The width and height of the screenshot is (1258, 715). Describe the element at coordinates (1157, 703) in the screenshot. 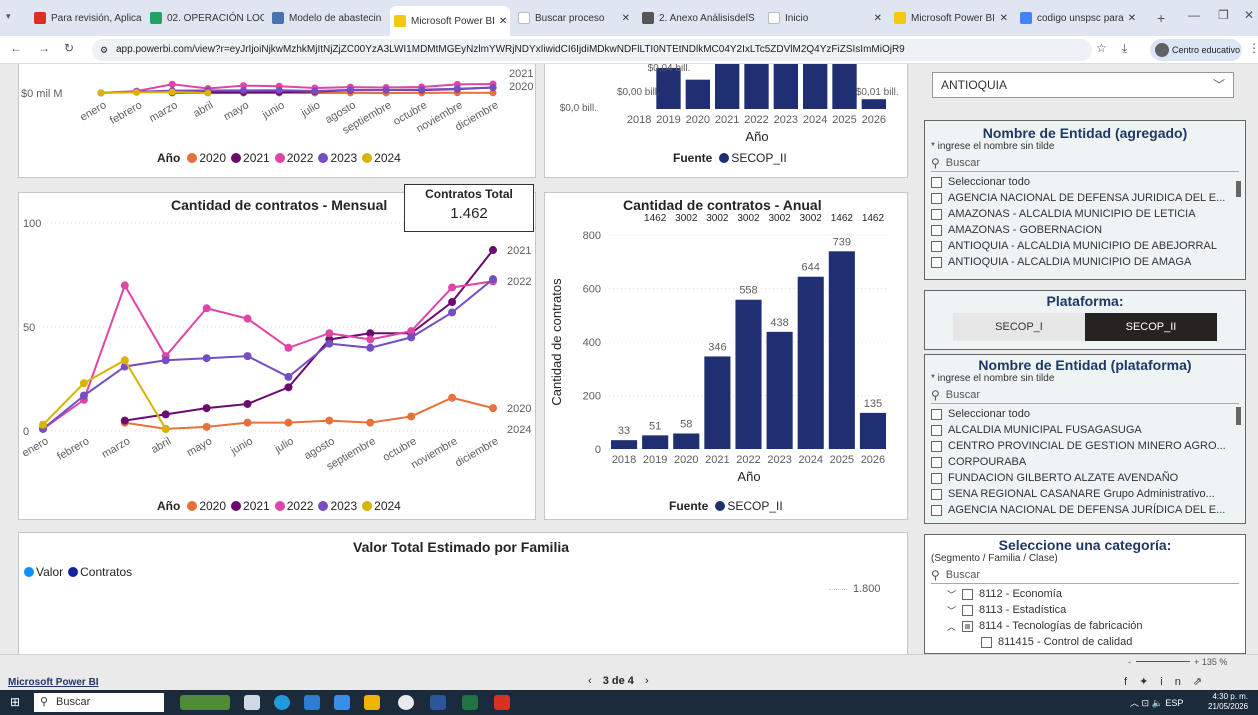

I see `volume-icon: 🔈` at that location.